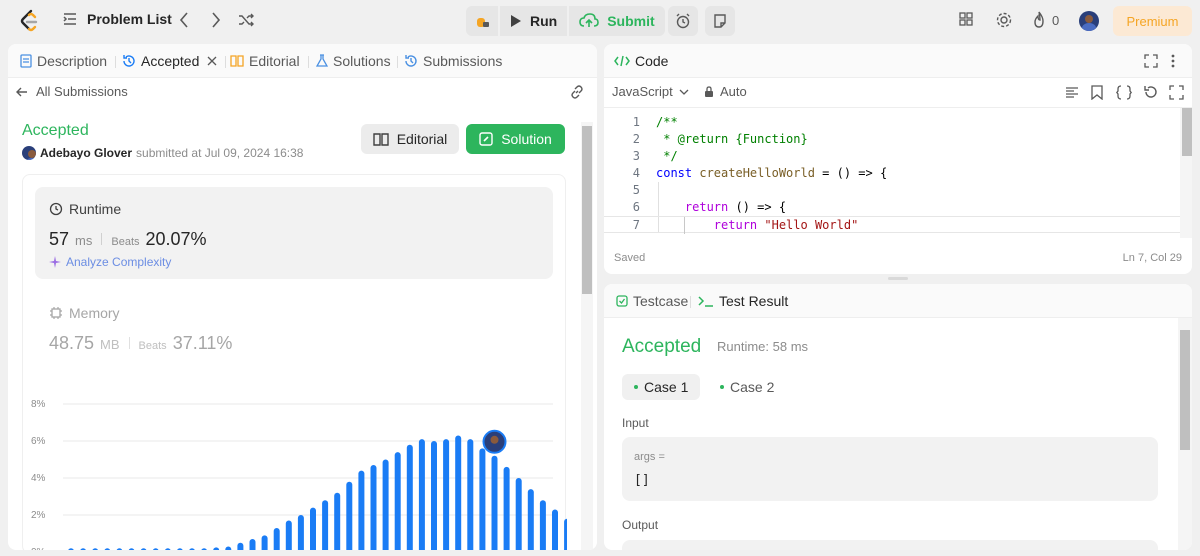 The height and width of the screenshot is (556, 1200). I want to click on maximize-icon, so click(1151, 61).